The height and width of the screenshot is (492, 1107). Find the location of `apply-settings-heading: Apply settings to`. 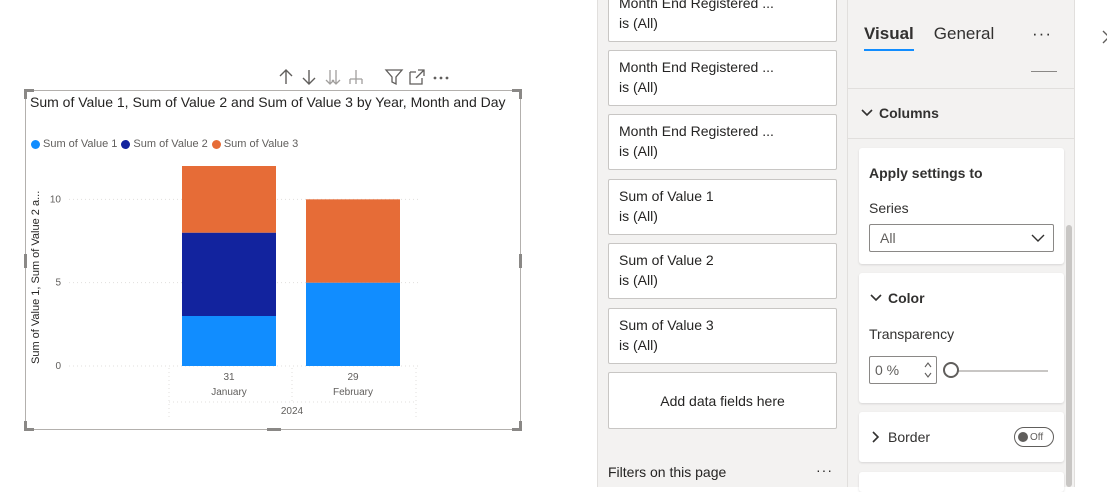

apply-settings-heading: Apply settings to is located at coordinates (926, 173).